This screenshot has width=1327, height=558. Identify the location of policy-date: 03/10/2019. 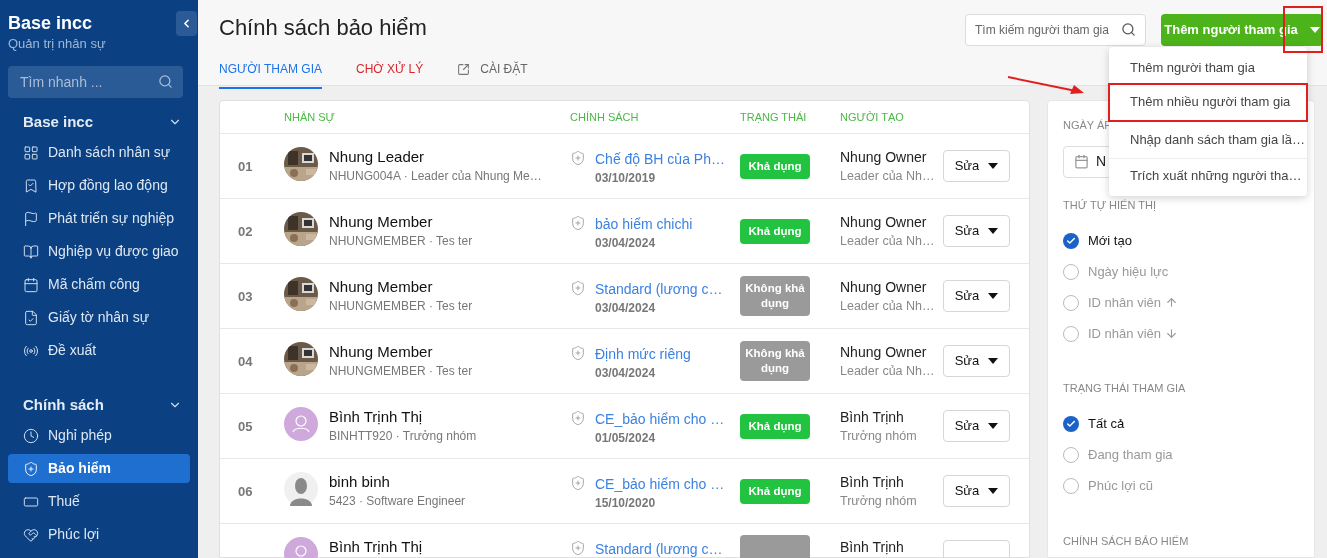
(626, 178).